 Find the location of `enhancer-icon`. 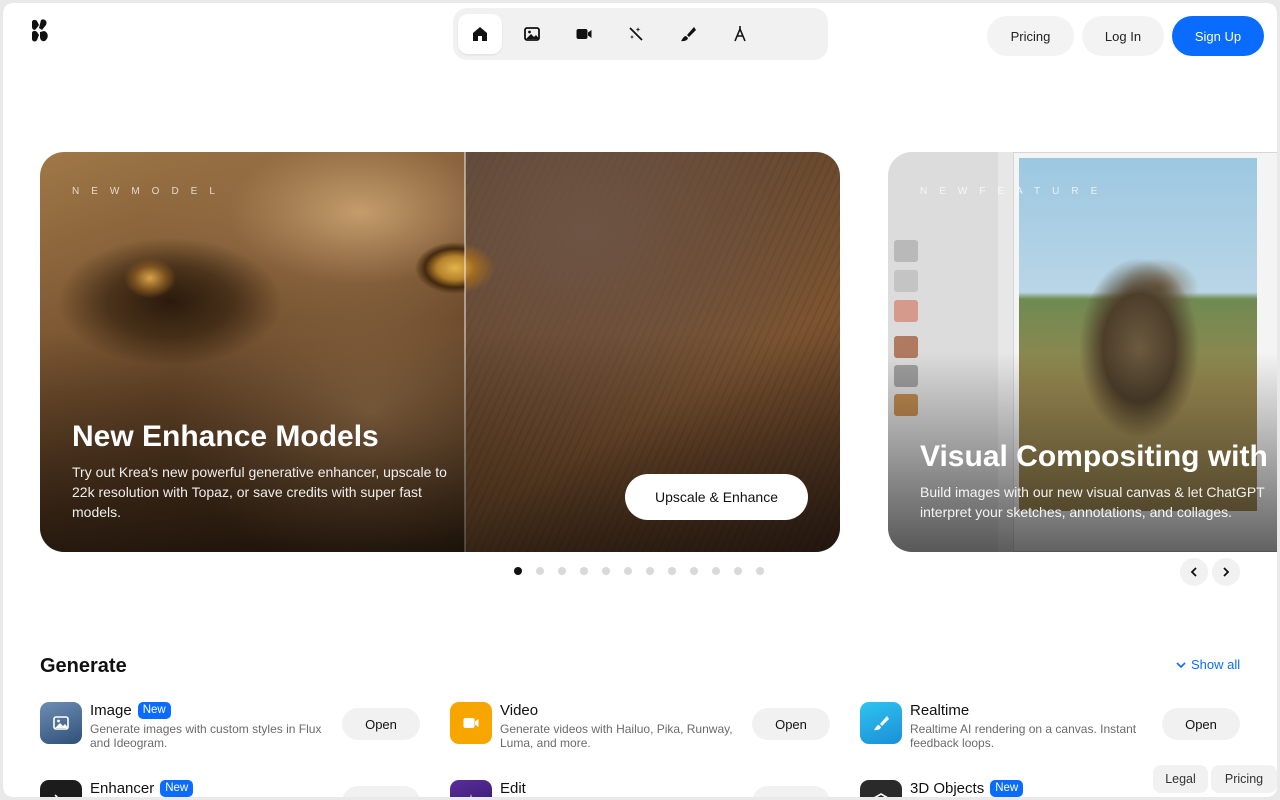

enhancer-icon is located at coordinates (61, 788).